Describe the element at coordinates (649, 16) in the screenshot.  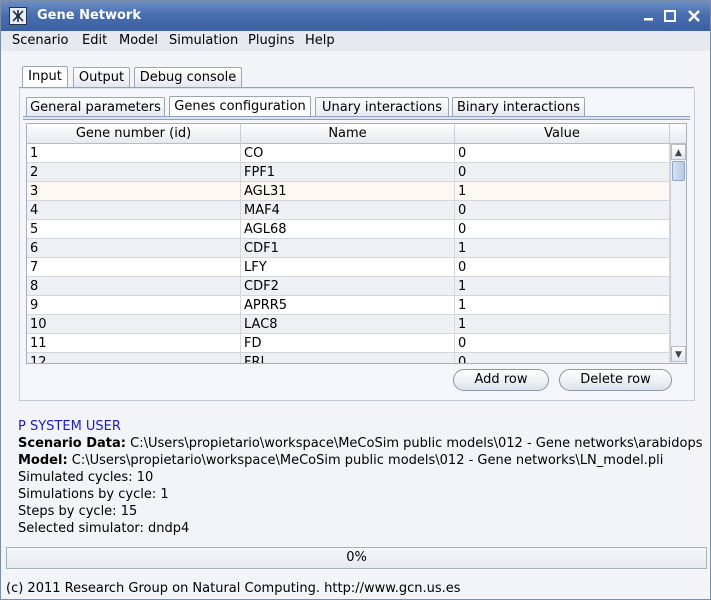
I see `minimize-icon` at that location.